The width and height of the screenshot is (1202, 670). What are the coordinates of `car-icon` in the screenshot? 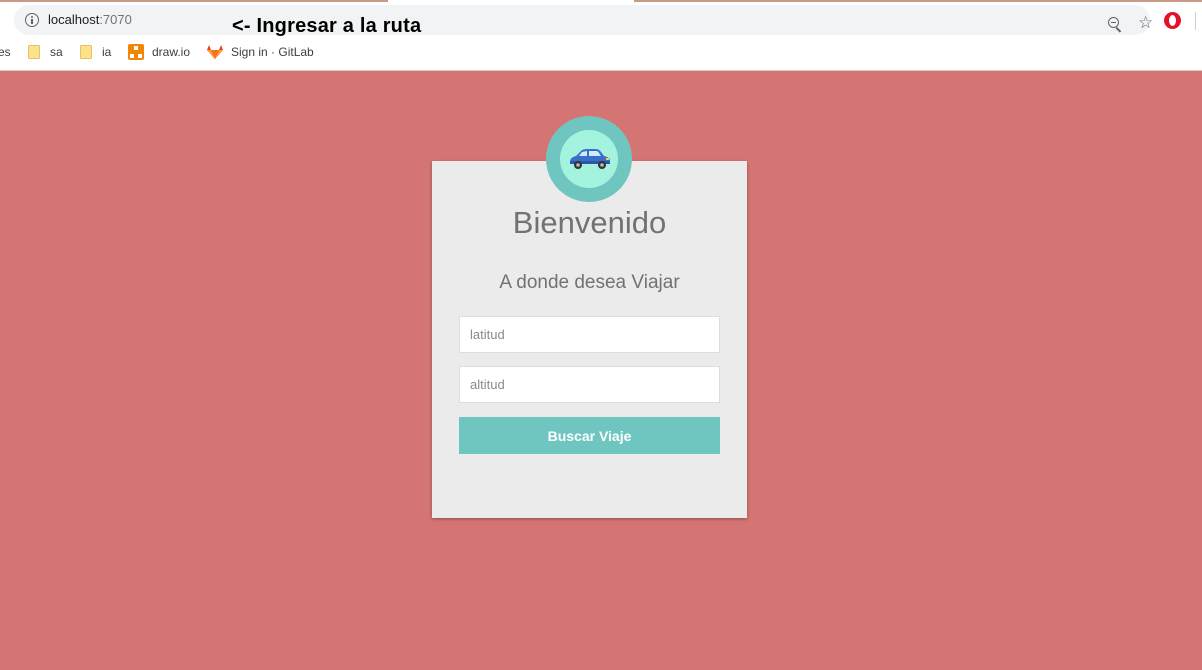 It's located at (590, 159).